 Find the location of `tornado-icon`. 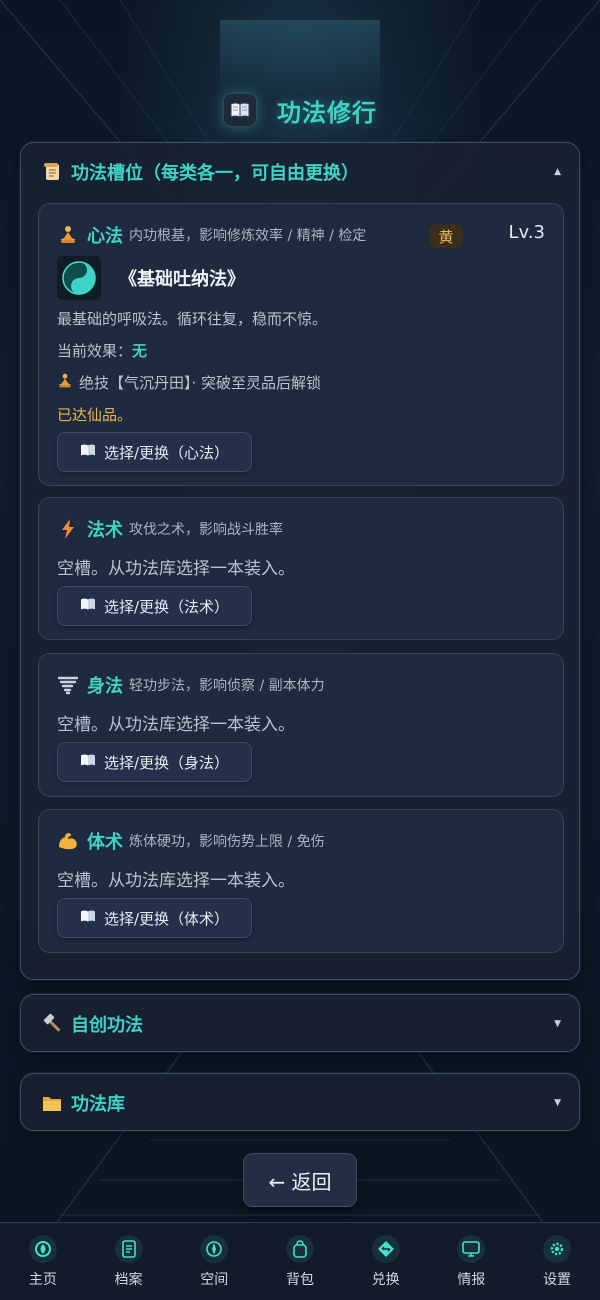

tornado-icon is located at coordinates (68, 685).